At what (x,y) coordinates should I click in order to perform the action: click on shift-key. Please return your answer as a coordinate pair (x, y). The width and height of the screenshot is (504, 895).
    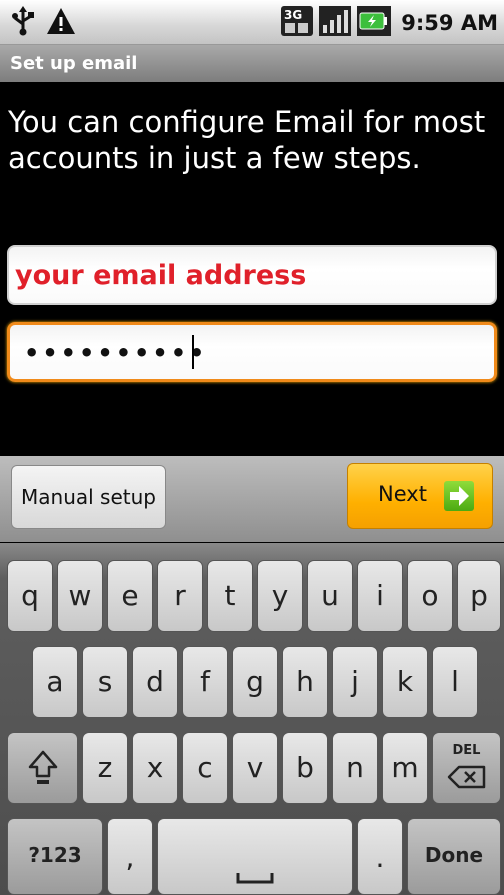
    Looking at the image, I should click on (42, 768).